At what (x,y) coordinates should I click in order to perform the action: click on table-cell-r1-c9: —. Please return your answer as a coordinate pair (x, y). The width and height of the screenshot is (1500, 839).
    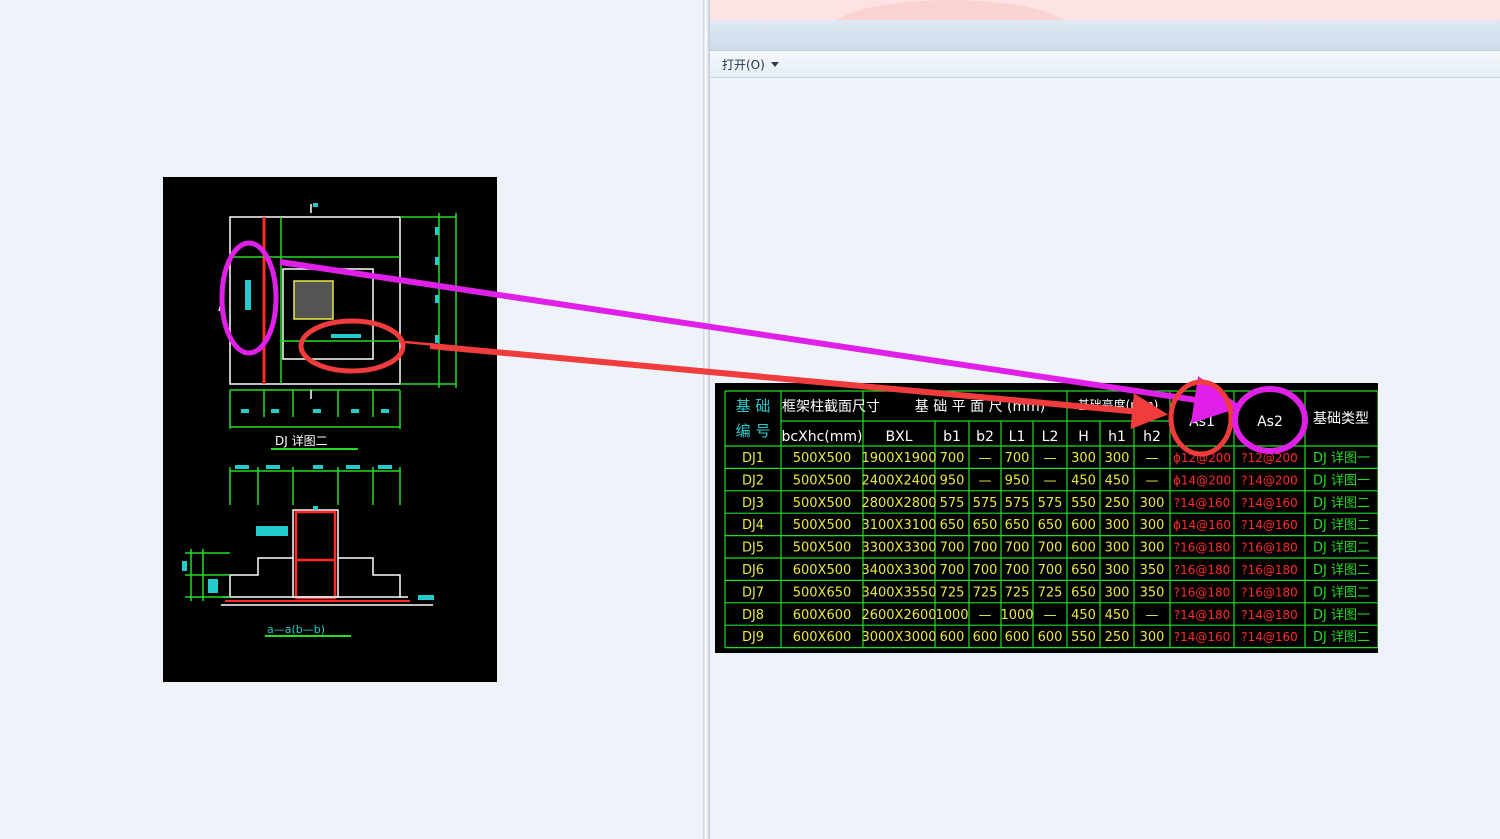
    Looking at the image, I should click on (1152, 480).